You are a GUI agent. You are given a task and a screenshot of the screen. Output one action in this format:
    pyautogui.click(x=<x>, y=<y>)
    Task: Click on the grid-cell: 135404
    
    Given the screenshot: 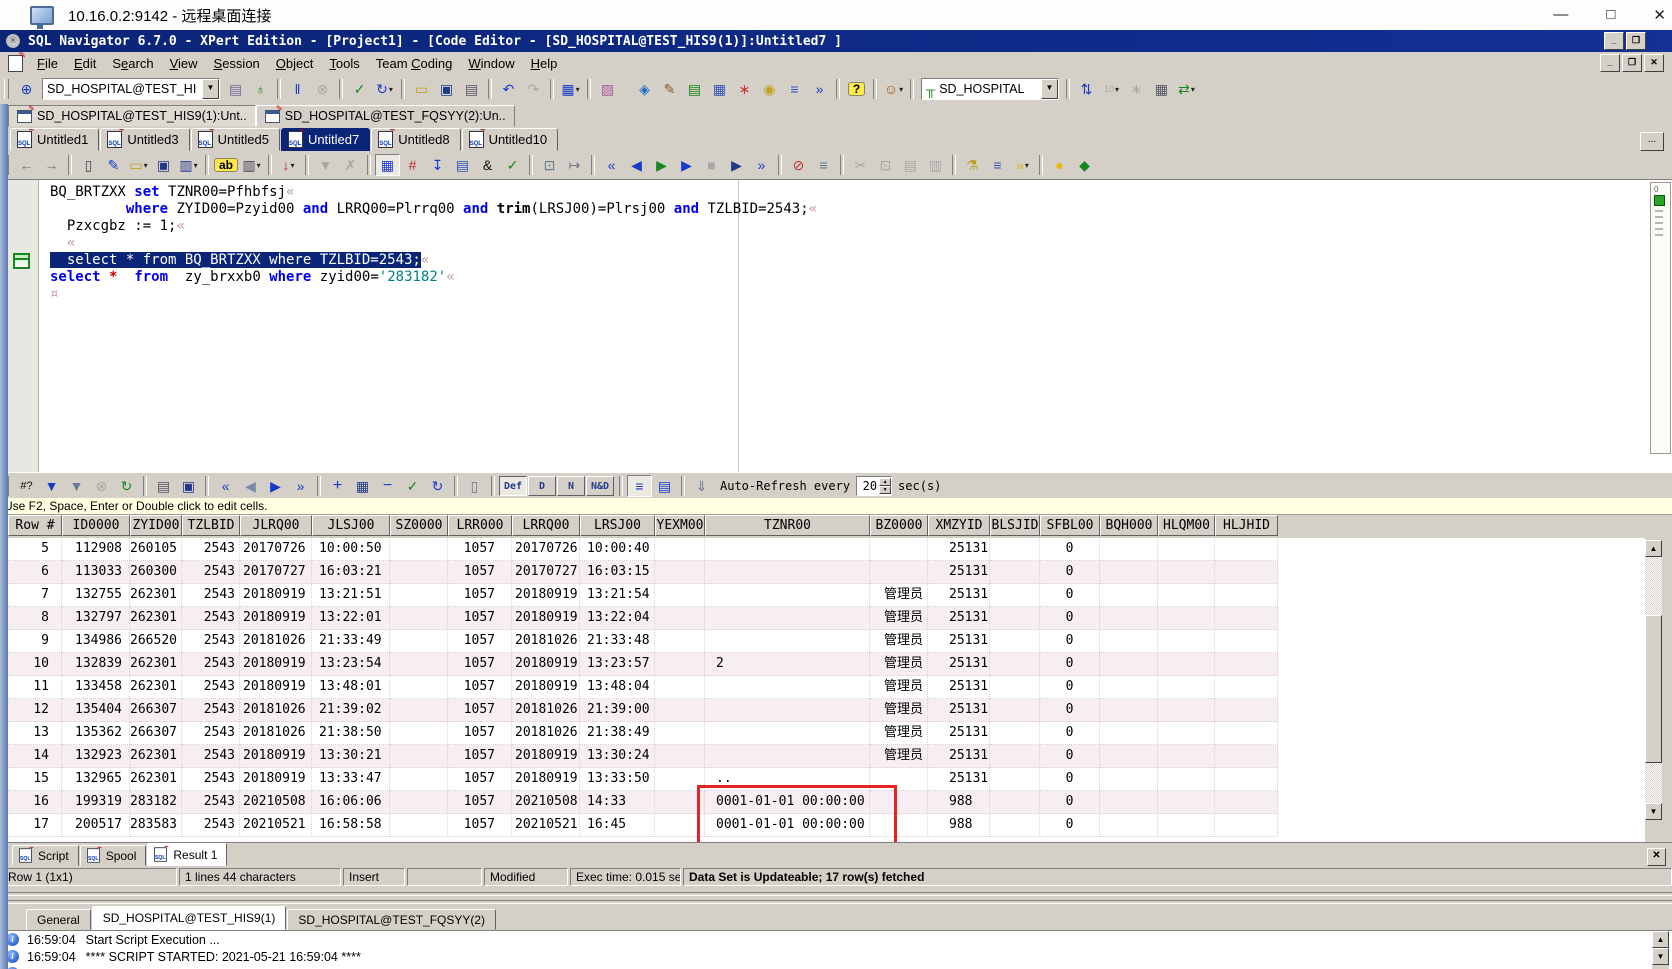 What is the action you would take?
    pyautogui.click(x=96, y=710)
    